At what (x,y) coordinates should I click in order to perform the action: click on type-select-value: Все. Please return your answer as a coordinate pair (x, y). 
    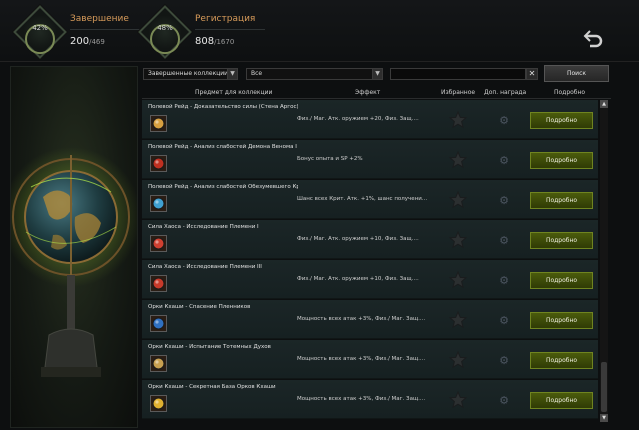
    Looking at the image, I should click on (257, 73).